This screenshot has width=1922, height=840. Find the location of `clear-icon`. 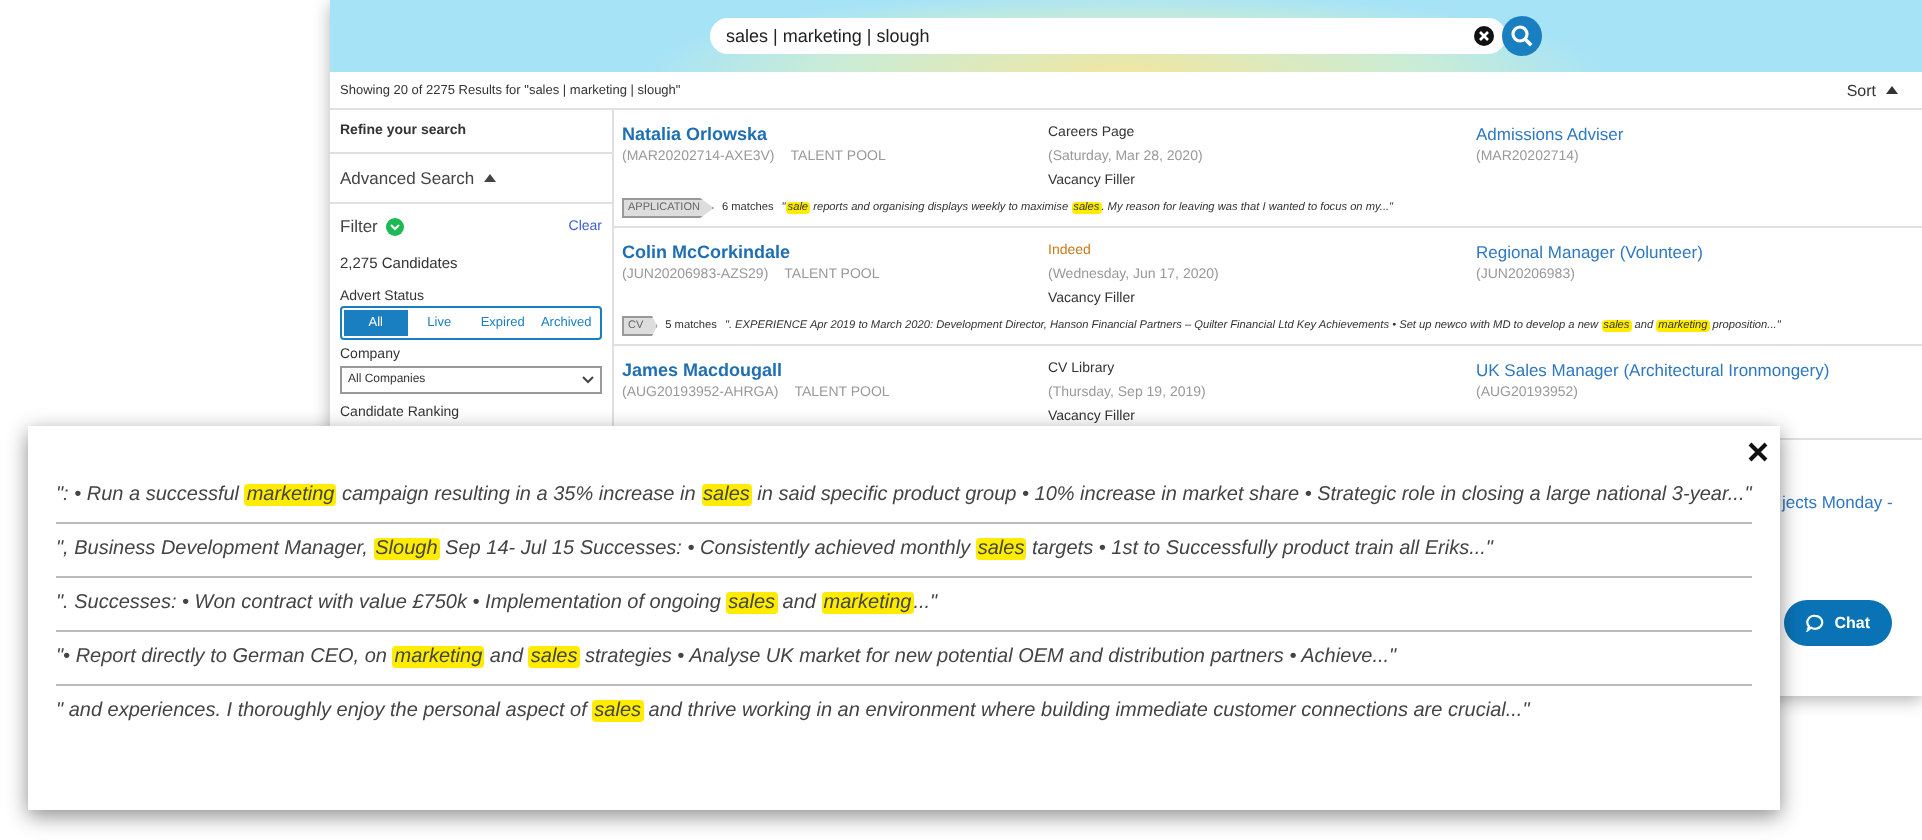

clear-icon is located at coordinates (1484, 36).